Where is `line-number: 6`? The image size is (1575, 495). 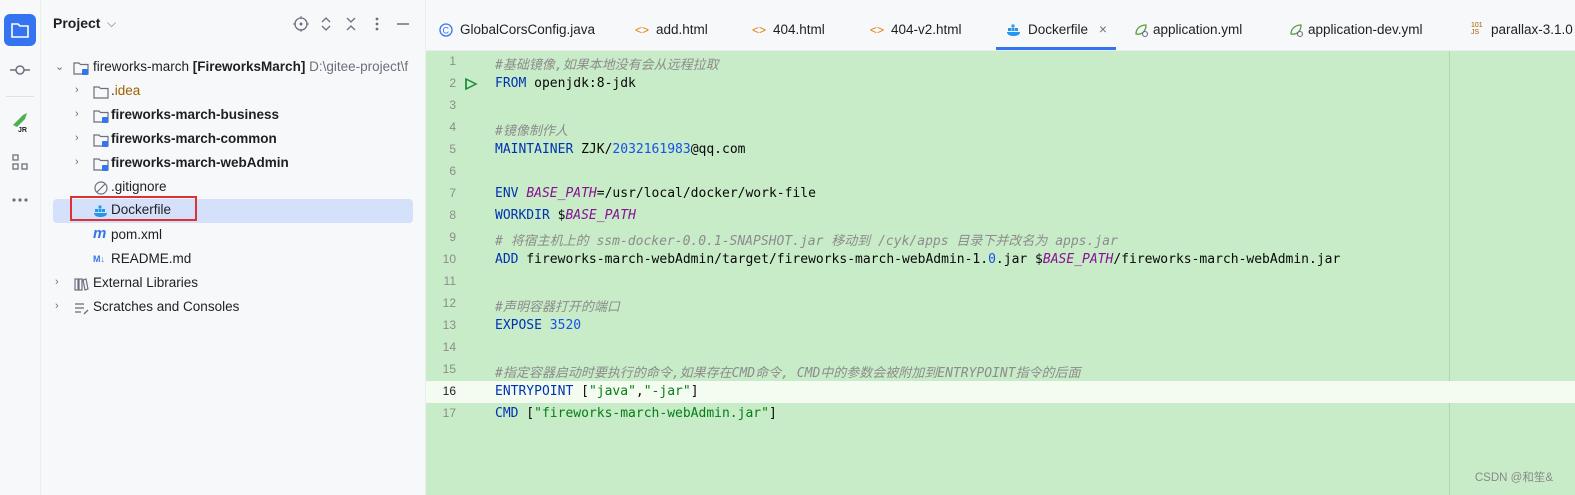 line-number: 6 is located at coordinates (452, 171).